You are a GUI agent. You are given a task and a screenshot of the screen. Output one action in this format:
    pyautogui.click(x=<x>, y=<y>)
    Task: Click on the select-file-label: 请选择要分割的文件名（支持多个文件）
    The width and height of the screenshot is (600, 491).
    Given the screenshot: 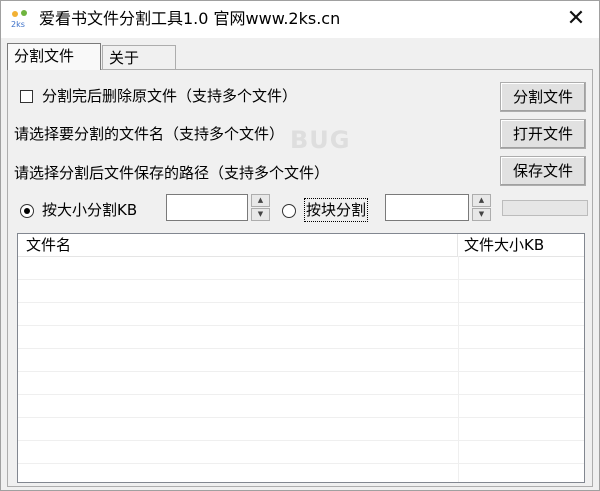 What is the action you would take?
    pyautogui.click(x=149, y=134)
    